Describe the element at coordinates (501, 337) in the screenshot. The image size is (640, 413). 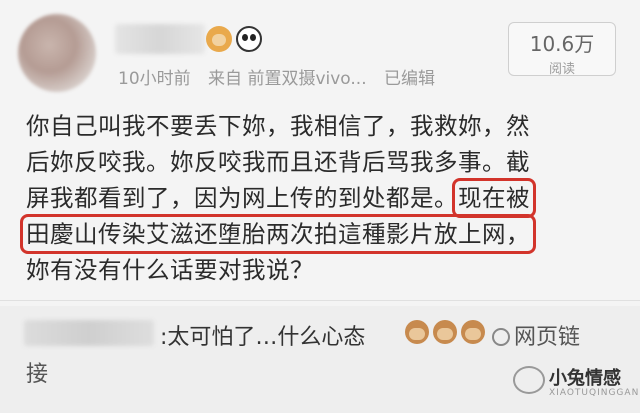
I see `link-icon` at that location.